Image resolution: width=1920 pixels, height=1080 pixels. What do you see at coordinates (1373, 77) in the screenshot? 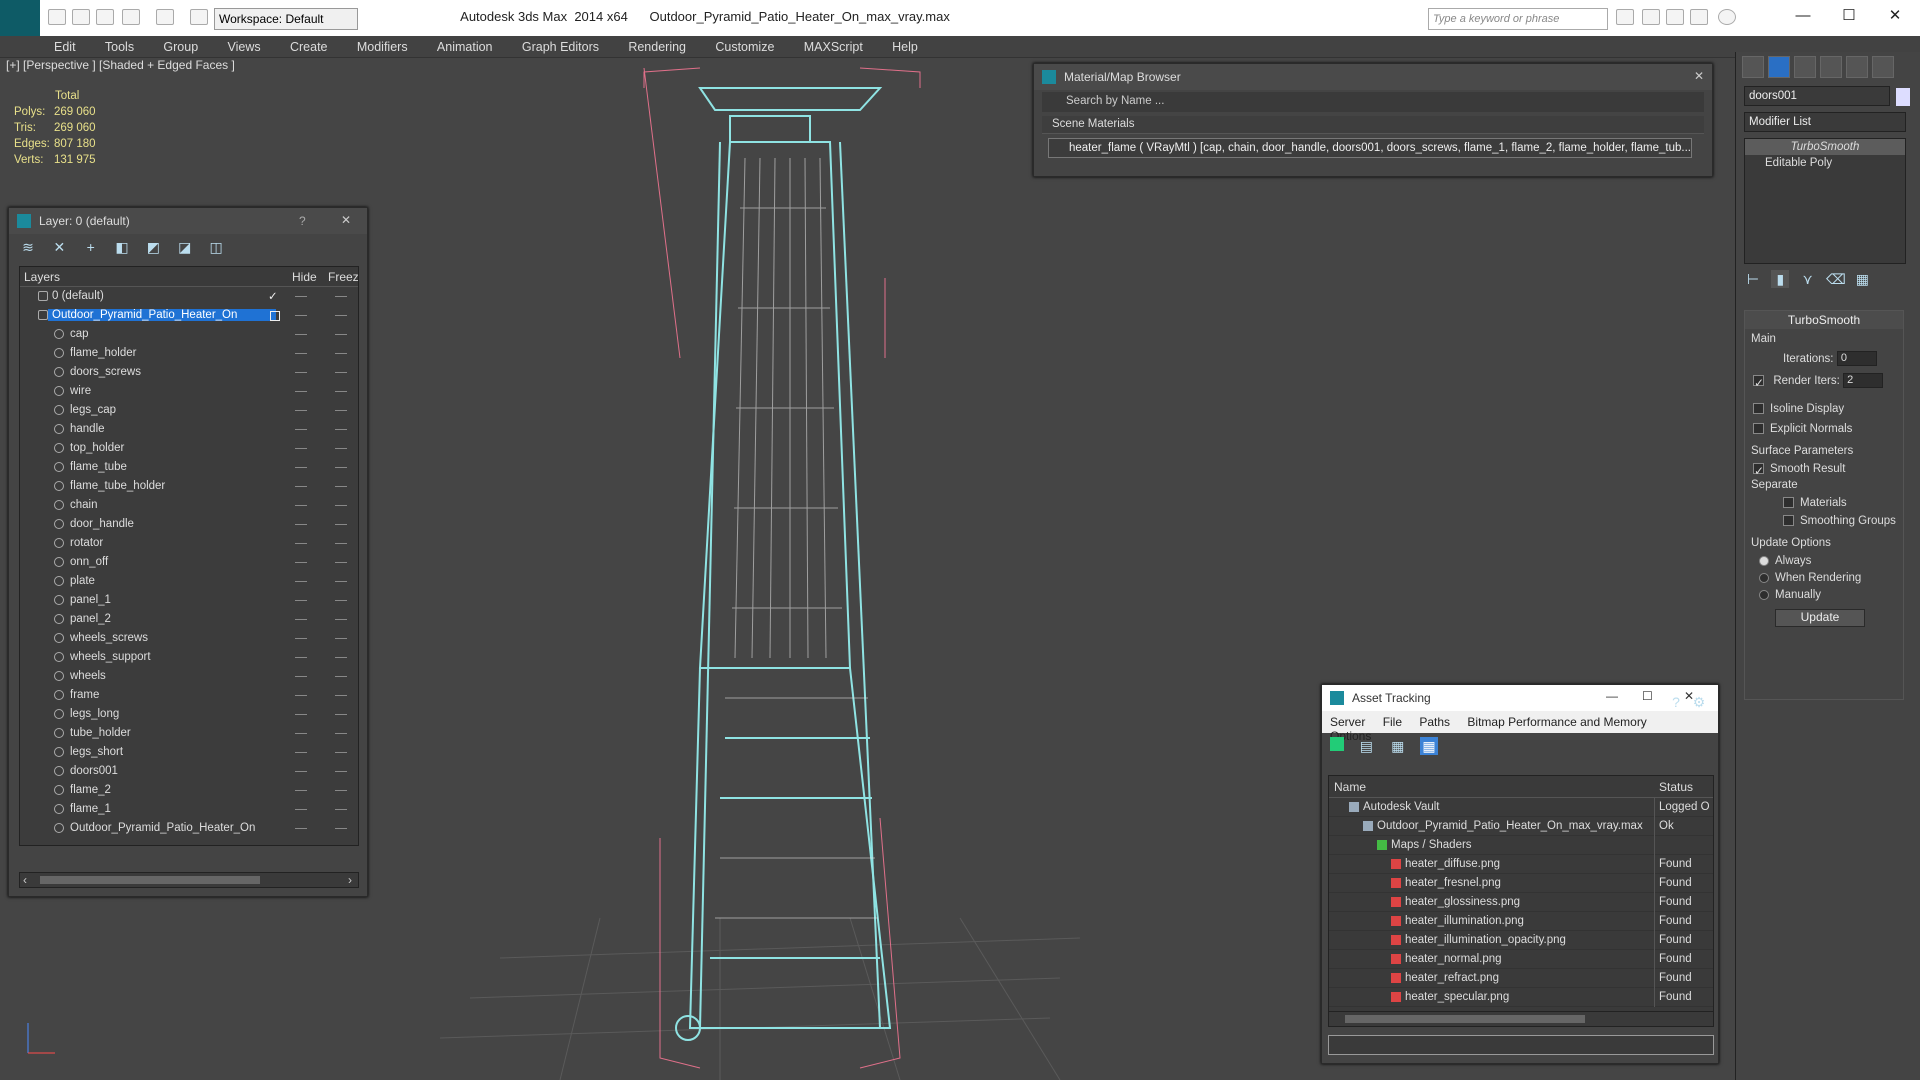
I see `material-browser-title-bar: Material/Map Browser ✕` at bounding box center [1373, 77].